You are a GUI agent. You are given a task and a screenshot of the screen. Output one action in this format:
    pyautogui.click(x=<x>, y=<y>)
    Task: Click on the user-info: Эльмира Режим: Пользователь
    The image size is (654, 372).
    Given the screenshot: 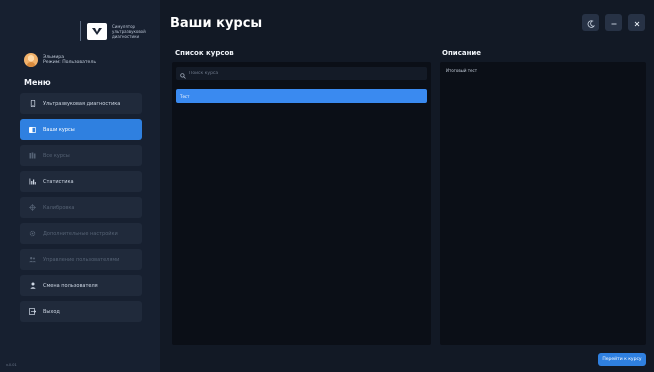 What is the action you would take?
    pyautogui.click(x=60, y=60)
    